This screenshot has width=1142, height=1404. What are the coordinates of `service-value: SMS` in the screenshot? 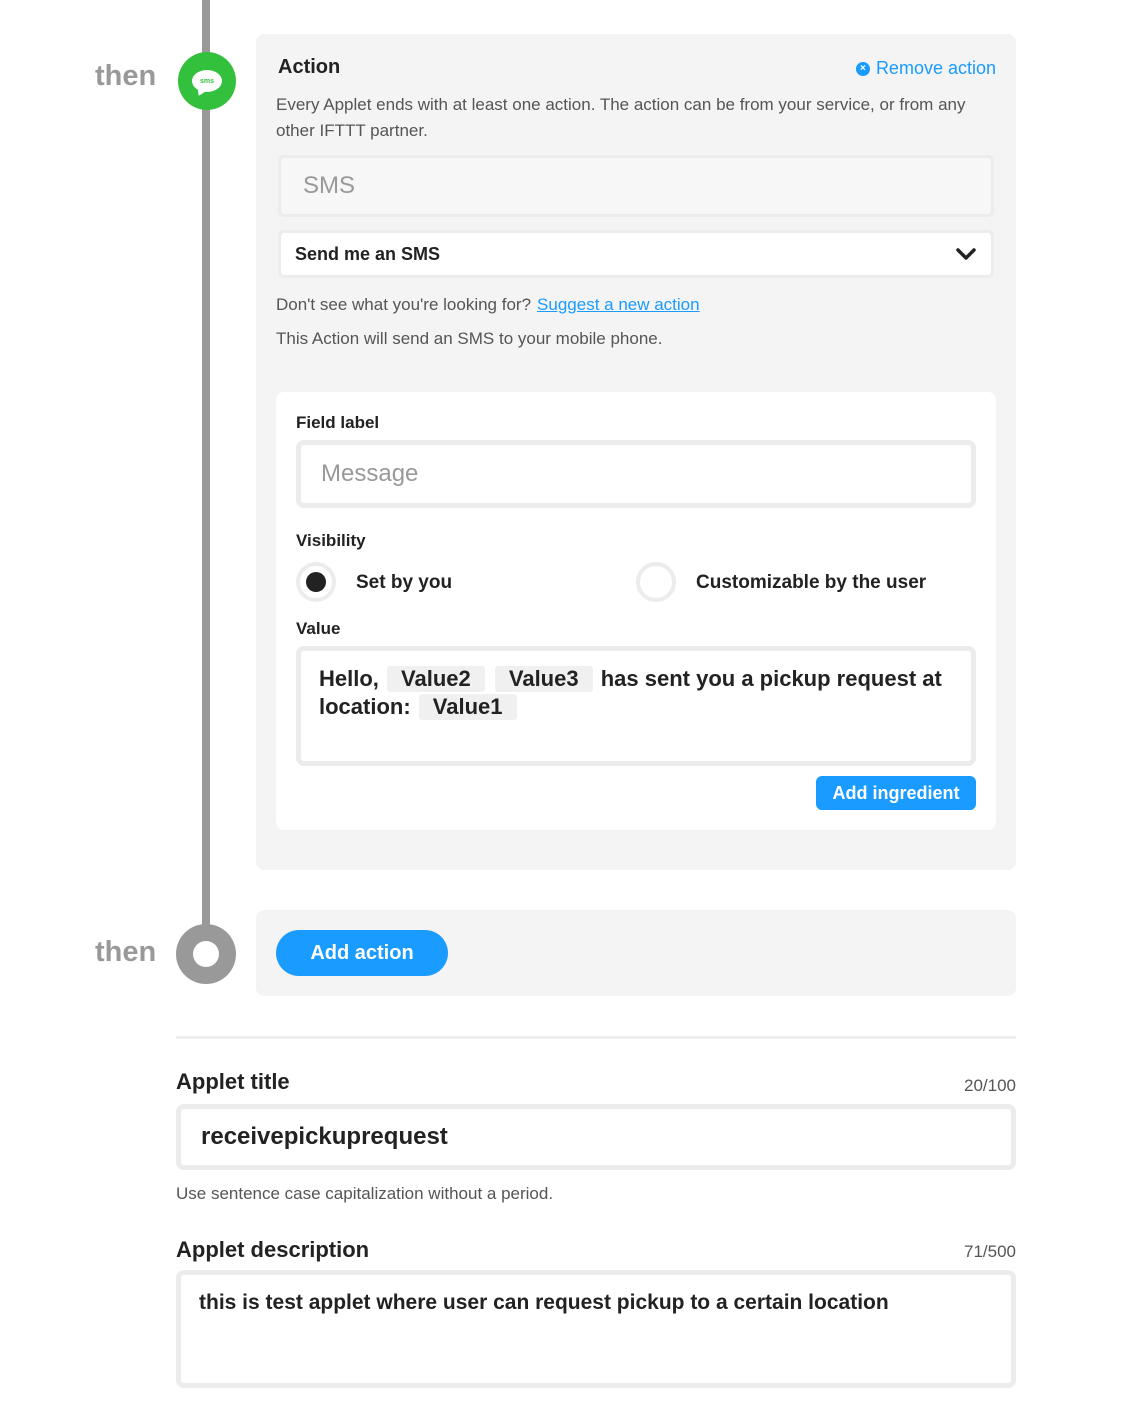 It's located at (329, 185).